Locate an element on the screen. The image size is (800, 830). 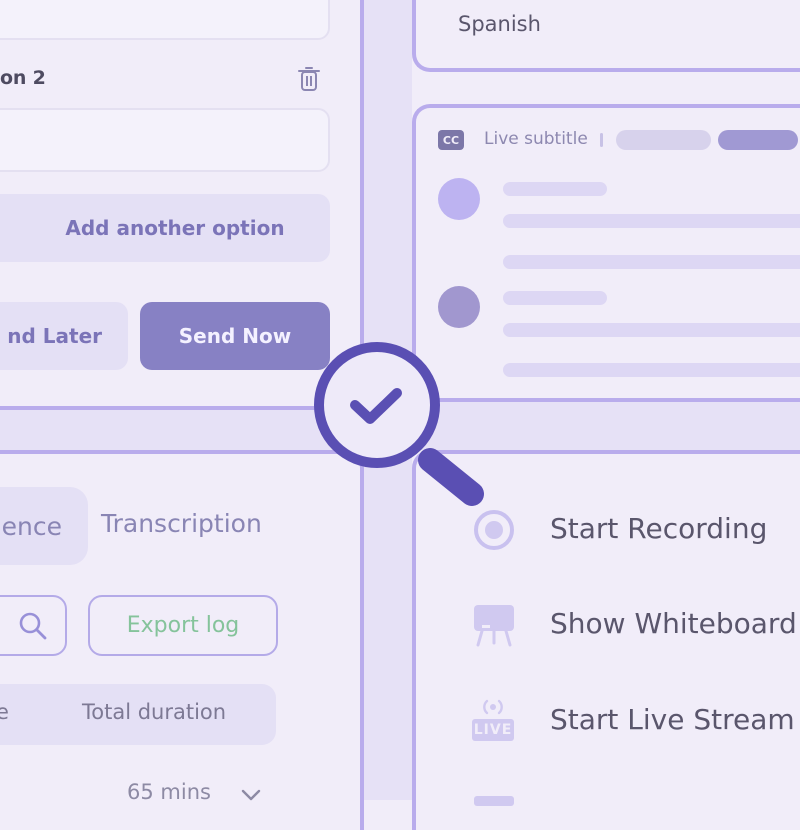
start-live-stream-button: Start Live Stream is located at coordinates (672, 719).